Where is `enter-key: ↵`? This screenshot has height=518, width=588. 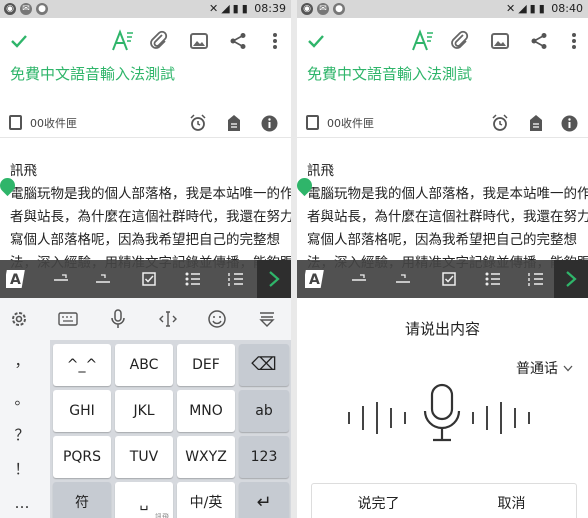 enter-key: ↵ is located at coordinates (264, 500).